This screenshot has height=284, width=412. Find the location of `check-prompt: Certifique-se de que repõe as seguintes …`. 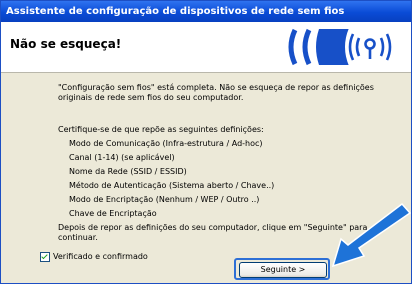

check-prompt: Certifique-se de que repõe as seguintes … is located at coordinates (161, 129).